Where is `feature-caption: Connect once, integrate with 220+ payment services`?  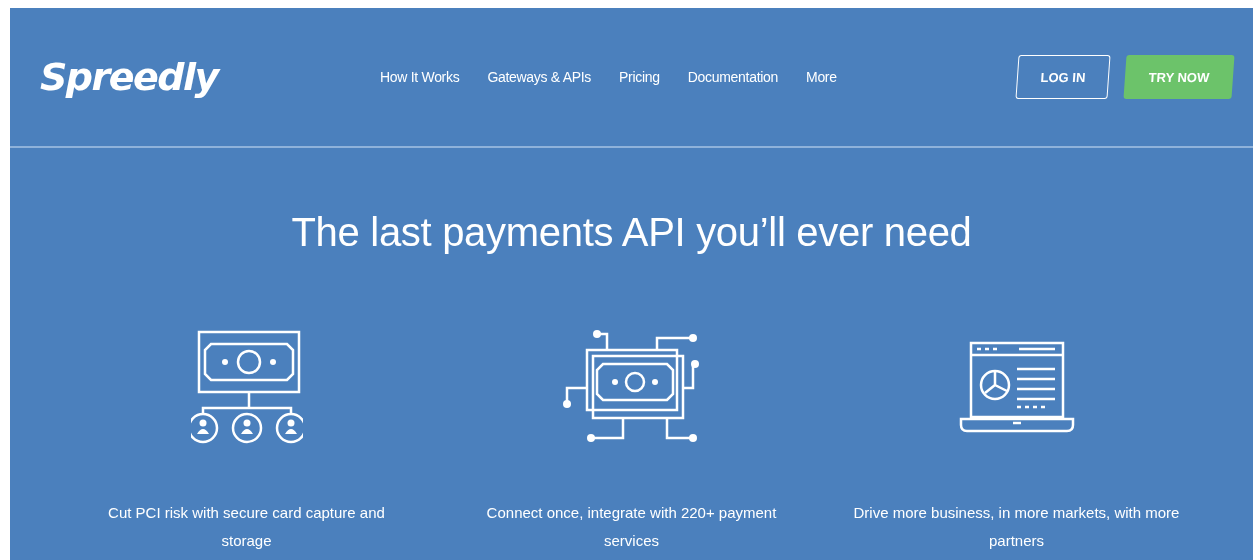
feature-caption: Connect once, integrate with 220+ payment services is located at coordinates (631, 527).